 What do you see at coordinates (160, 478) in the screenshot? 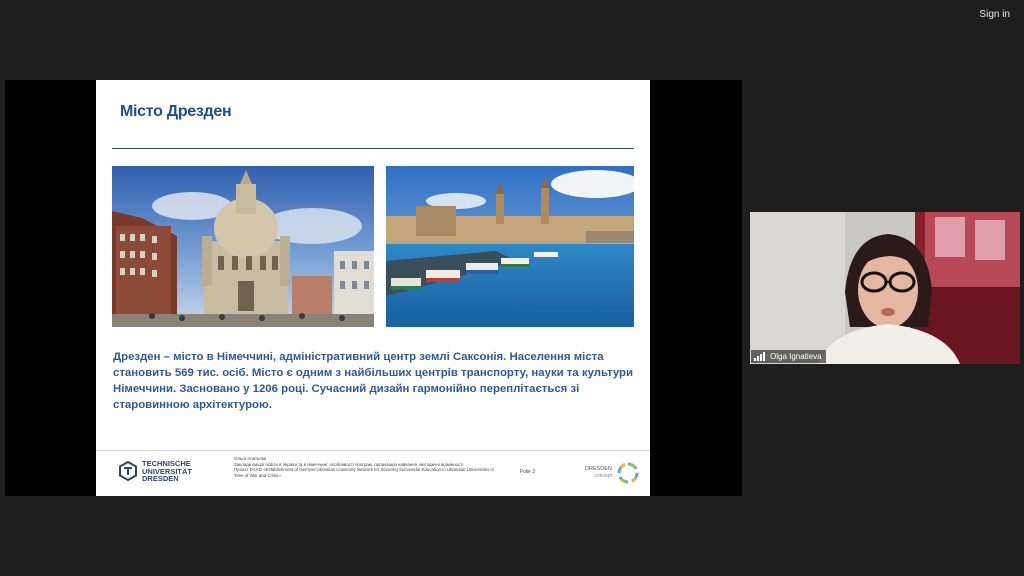
I see `tu-logo-line-3: DRESDEN` at bounding box center [160, 478].